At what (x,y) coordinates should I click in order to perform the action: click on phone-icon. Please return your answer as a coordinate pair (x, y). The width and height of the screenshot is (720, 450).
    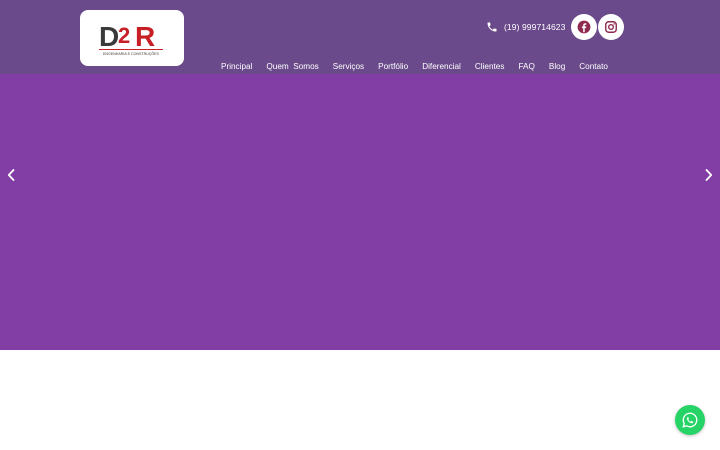
    Looking at the image, I should click on (492, 27).